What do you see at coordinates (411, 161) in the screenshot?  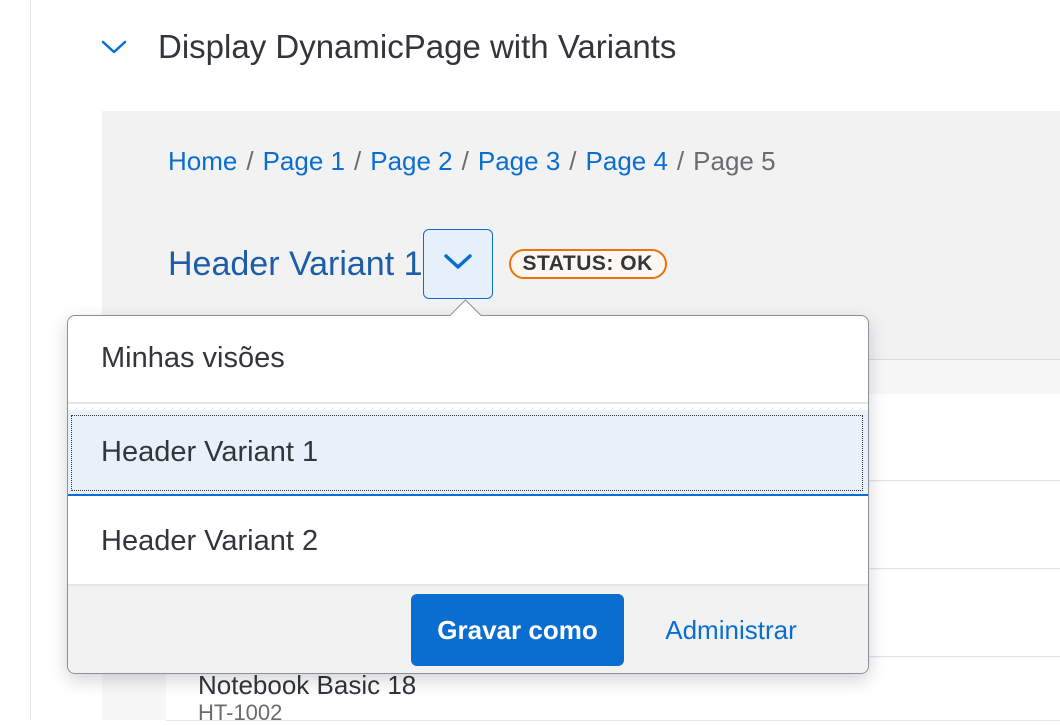 I see `breadcrumb-link-page-2: Page 2` at bounding box center [411, 161].